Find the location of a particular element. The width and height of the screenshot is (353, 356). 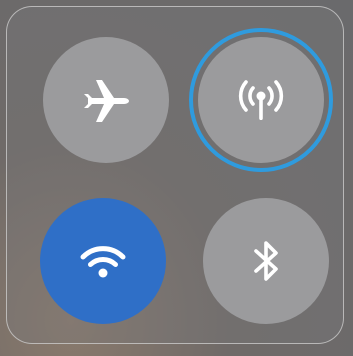

airplane-mode-toggle is located at coordinates (106, 100).